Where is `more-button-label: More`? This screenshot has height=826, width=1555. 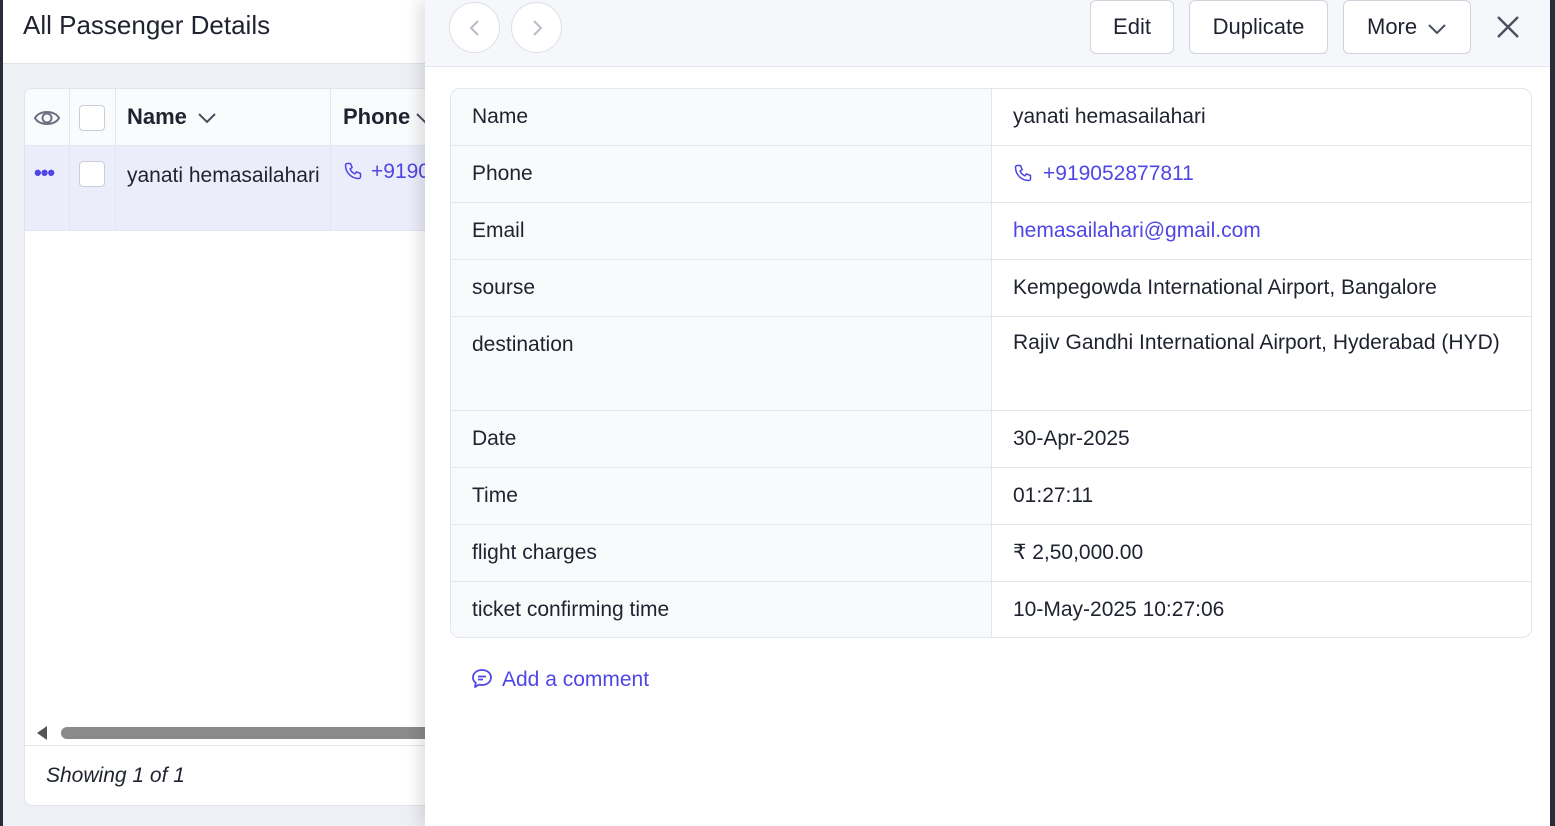
more-button-label: More is located at coordinates (1392, 26).